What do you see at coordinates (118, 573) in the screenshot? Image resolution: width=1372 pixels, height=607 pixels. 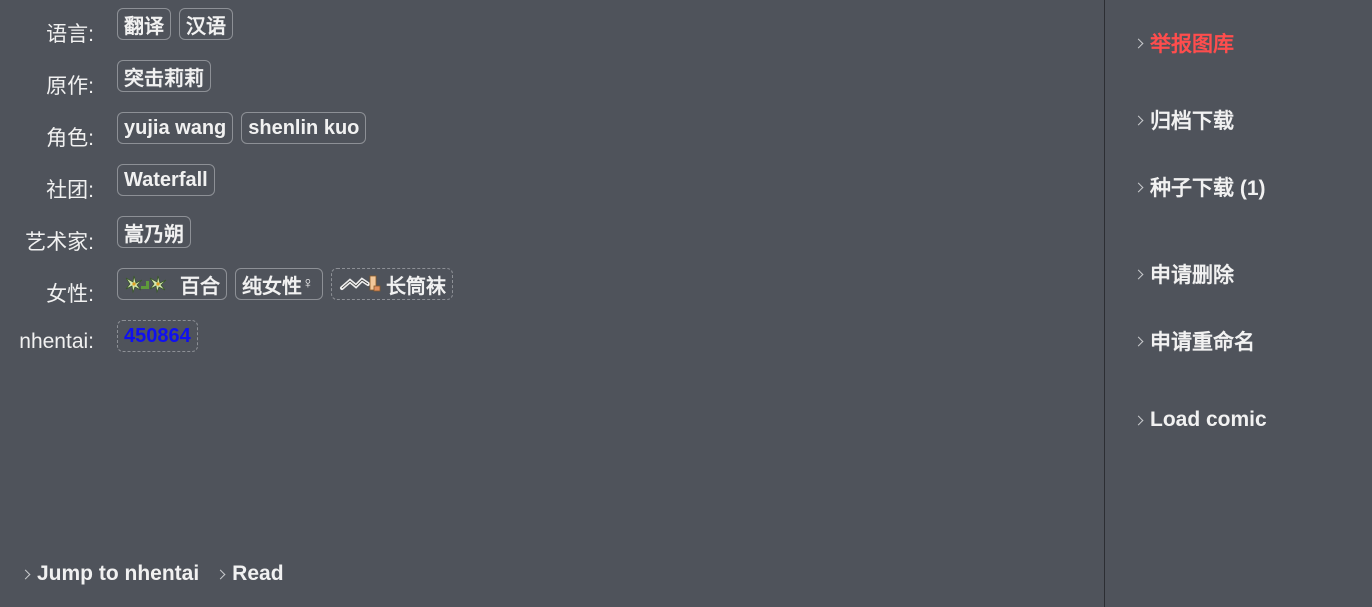 I see `jump-to-nhentai-label: Jump to nhentai` at bounding box center [118, 573].